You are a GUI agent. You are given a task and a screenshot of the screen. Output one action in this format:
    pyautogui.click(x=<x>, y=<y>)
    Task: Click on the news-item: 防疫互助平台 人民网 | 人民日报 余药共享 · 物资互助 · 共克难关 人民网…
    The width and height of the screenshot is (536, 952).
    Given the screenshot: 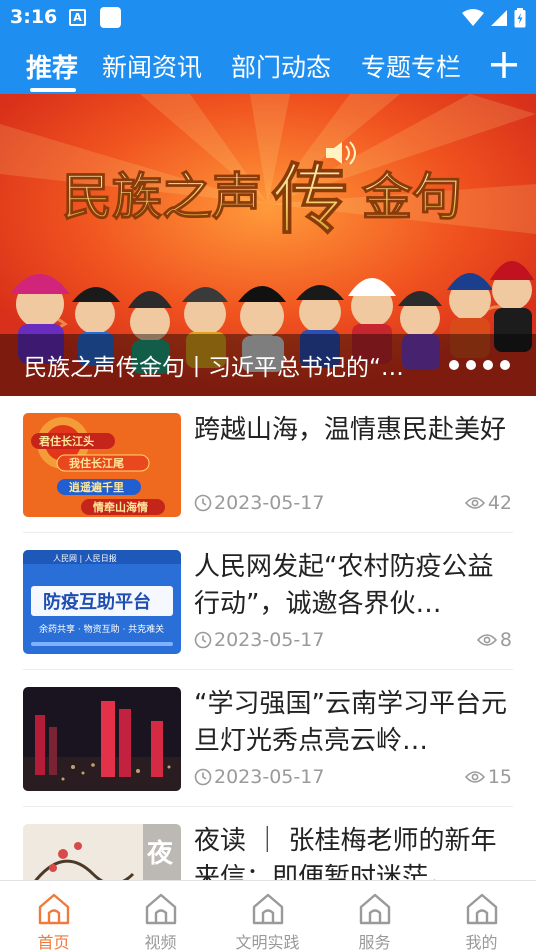 What is the action you would take?
    pyautogui.click(x=268, y=601)
    